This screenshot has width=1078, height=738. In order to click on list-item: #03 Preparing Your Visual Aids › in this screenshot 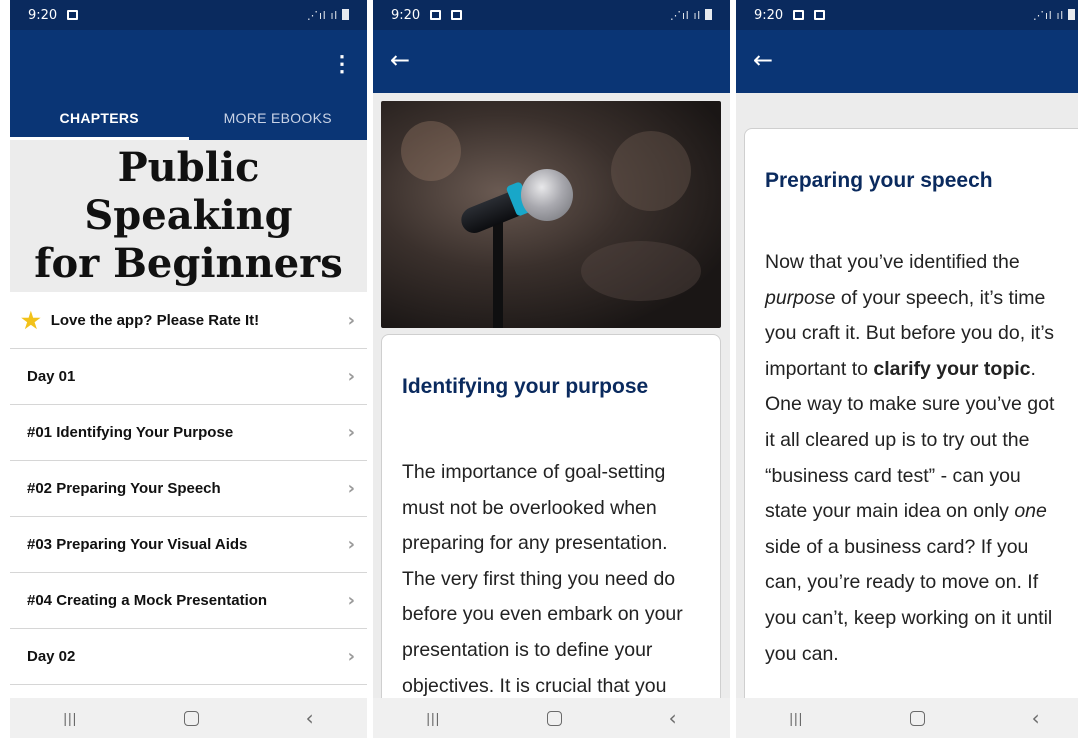, I will do `click(188, 545)`.